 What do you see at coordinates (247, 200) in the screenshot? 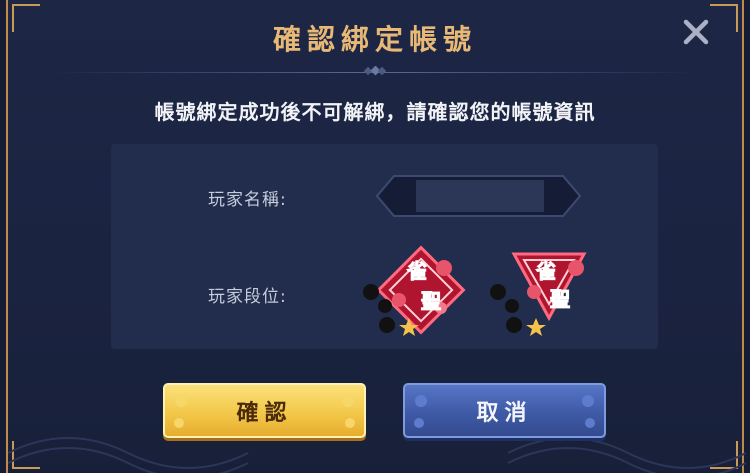
I see `player-name-label: 玩家名稱:` at bounding box center [247, 200].